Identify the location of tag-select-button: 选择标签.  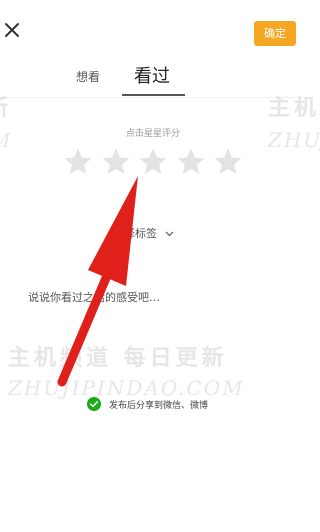
(143, 233).